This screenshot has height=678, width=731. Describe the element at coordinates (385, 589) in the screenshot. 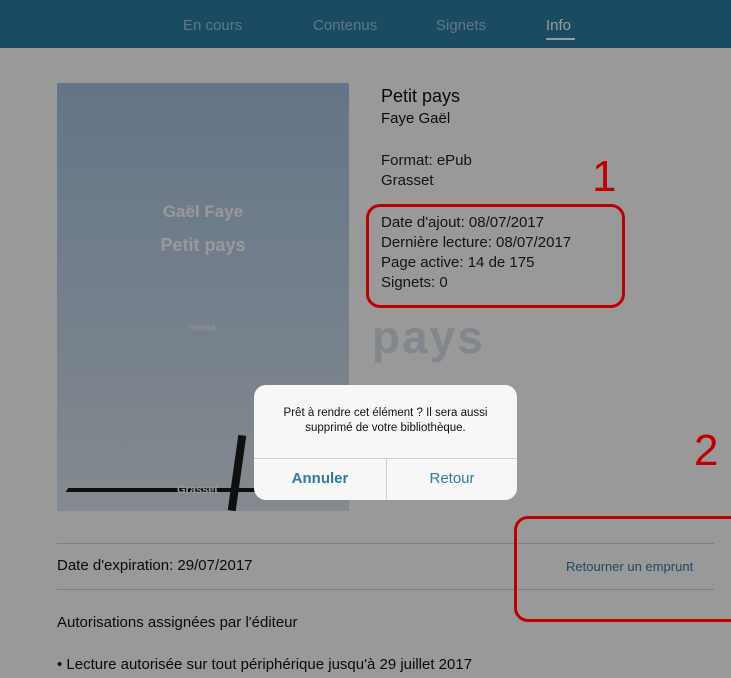

I see `divider-bottom` at that location.